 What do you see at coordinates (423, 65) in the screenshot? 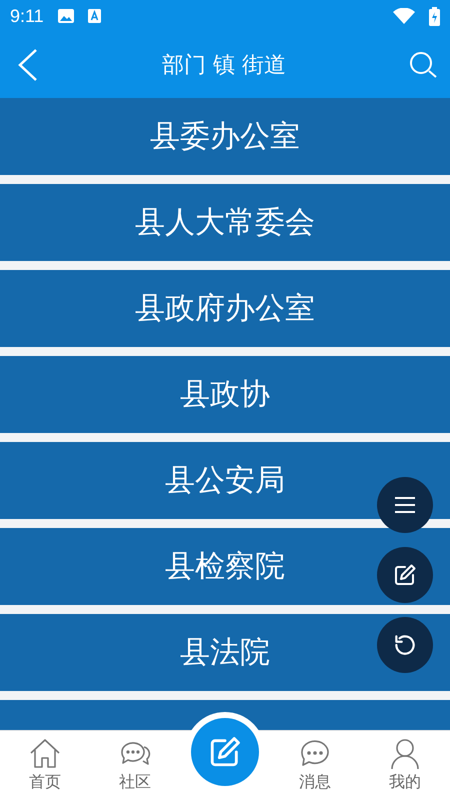
I see `search-button` at bounding box center [423, 65].